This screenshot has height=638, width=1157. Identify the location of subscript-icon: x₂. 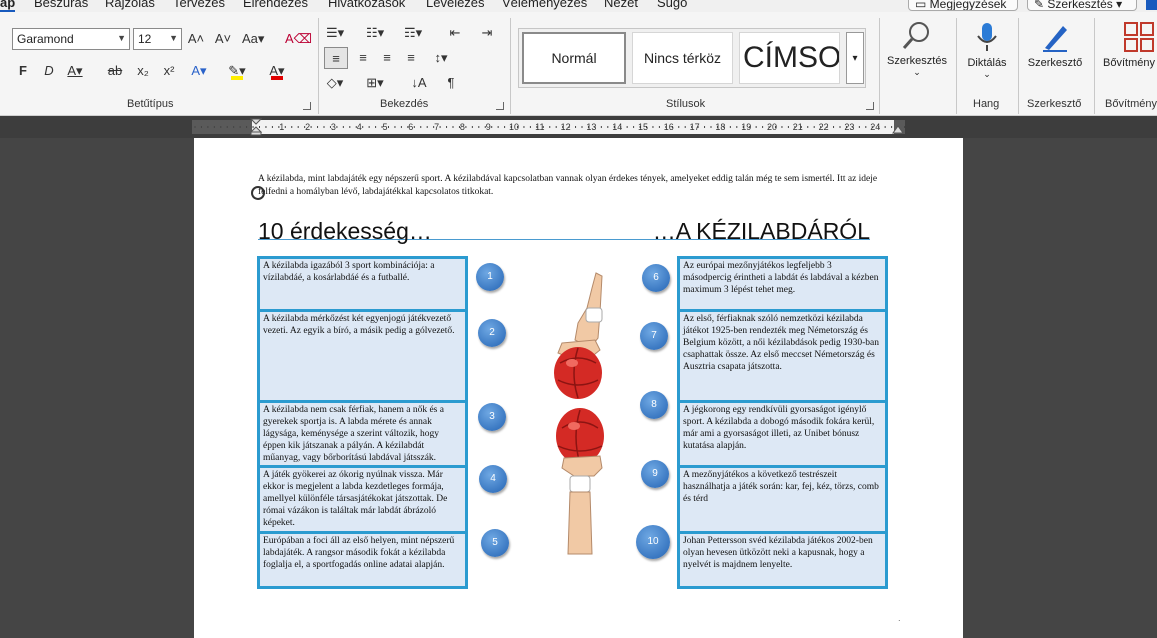
(143, 71).